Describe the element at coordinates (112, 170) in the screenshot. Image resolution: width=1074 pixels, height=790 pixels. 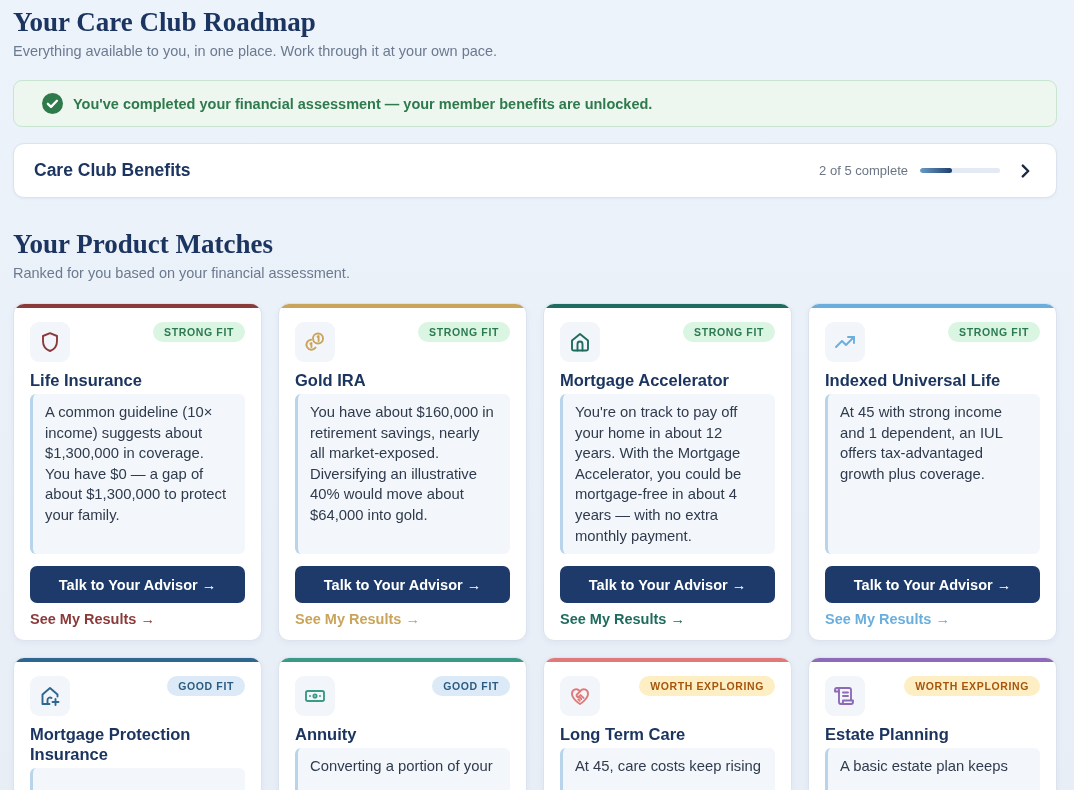
I see `benefits-title: Care Club Benefits` at that location.